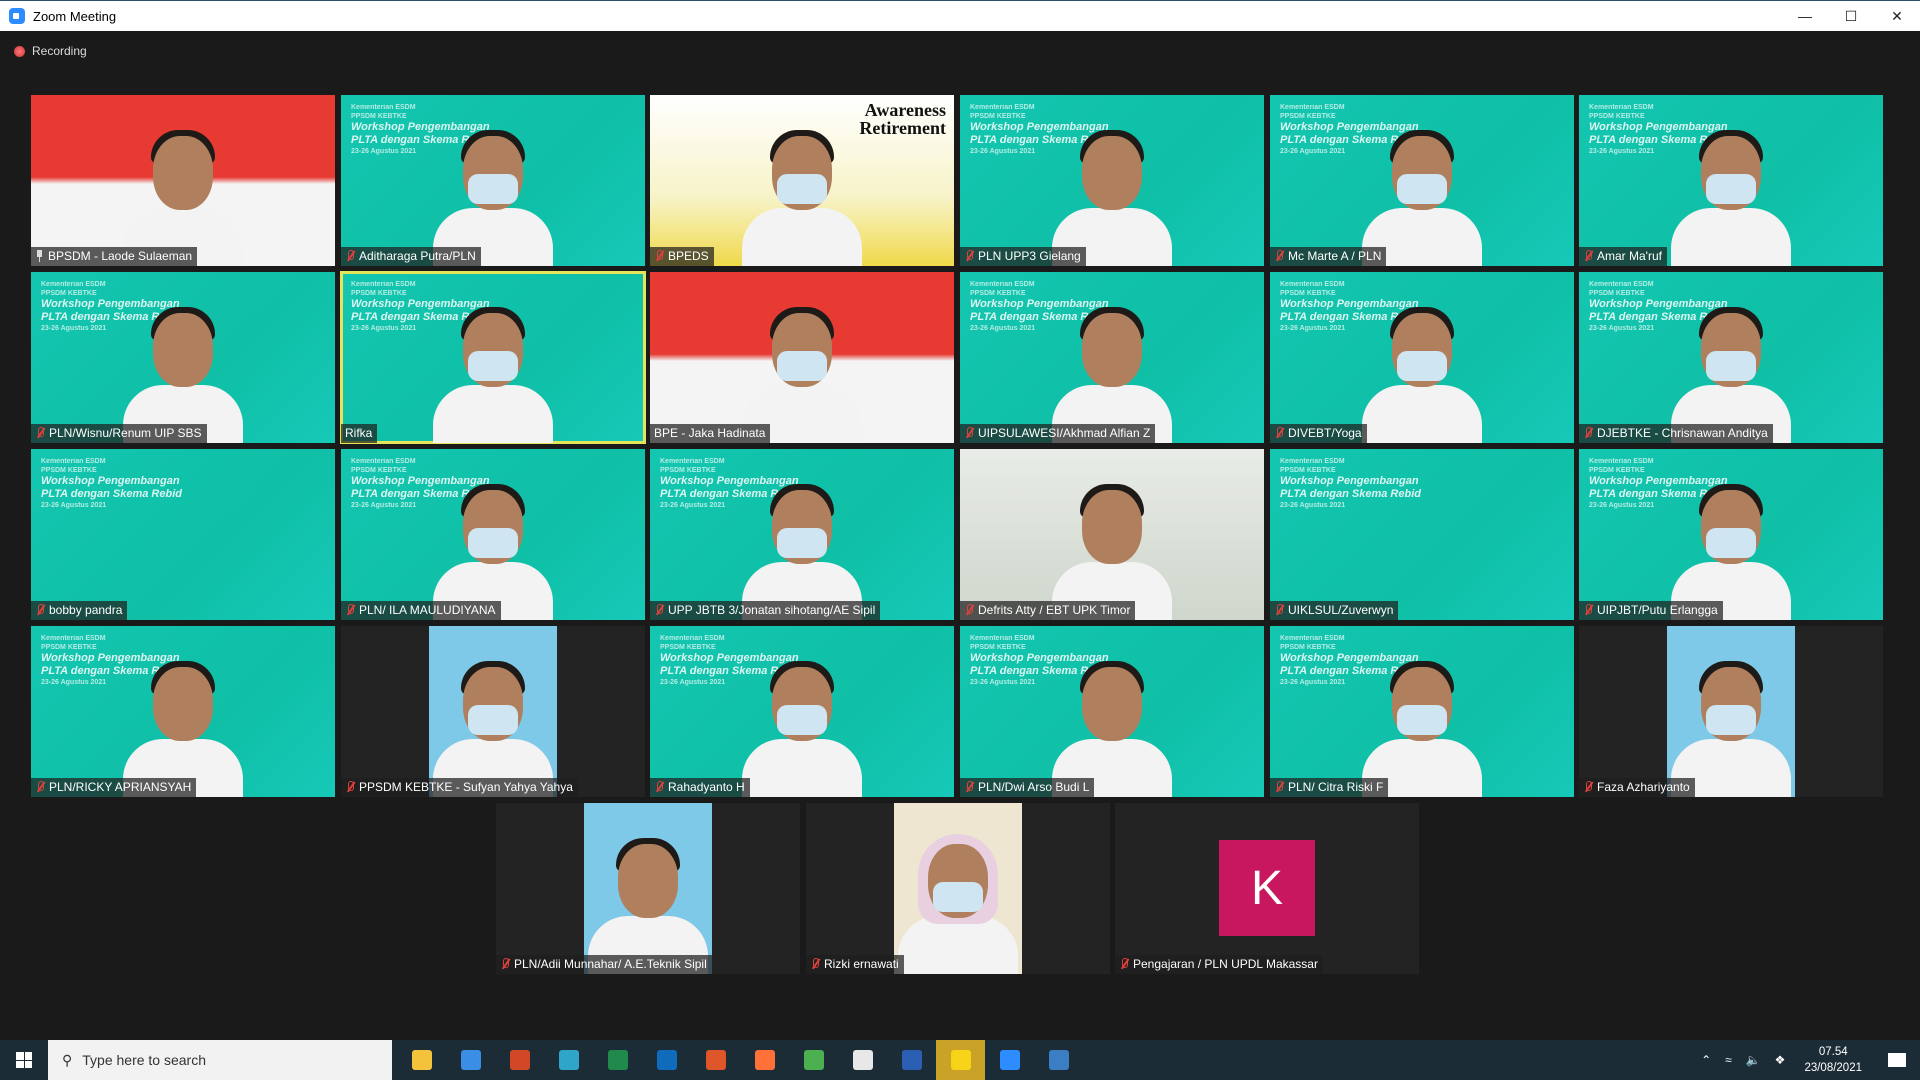 The height and width of the screenshot is (1080, 1920). Describe the element at coordinates (958, 888) in the screenshot. I see `participant-tile: Rizki ernawati` at that location.